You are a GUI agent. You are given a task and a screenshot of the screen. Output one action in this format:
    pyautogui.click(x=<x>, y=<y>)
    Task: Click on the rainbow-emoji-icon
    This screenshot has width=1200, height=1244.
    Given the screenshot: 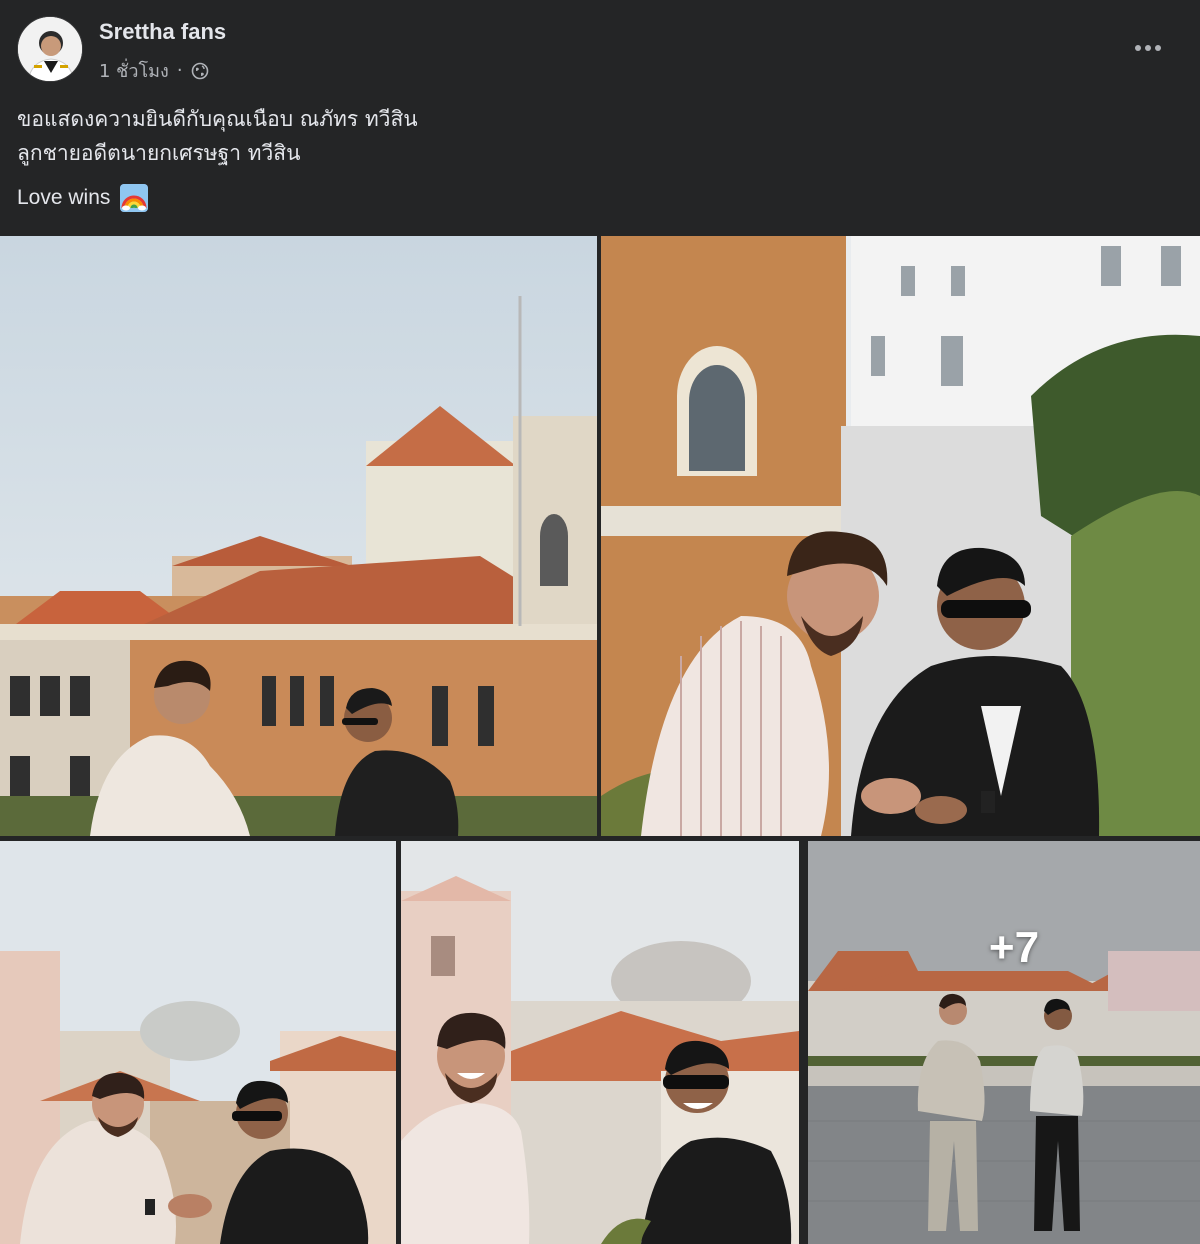 What is the action you would take?
    pyautogui.click(x=134, y=198)
    